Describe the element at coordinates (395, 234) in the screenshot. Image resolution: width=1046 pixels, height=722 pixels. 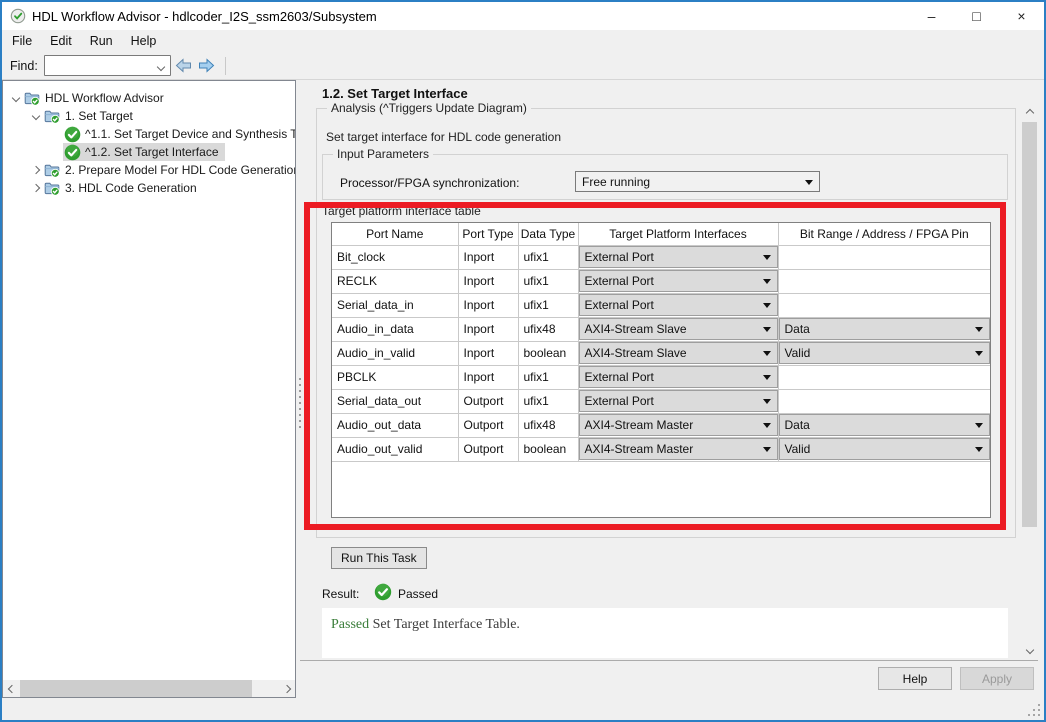
I see `column-header: Port Name` at that location.